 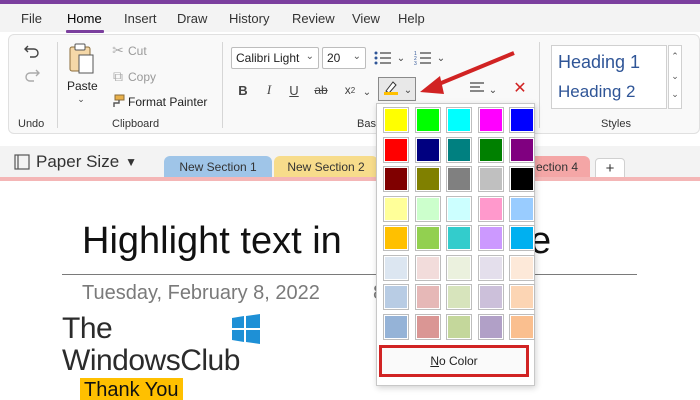 I want to click on format-painter-button: Format Painter, so click(x=167, y=102).